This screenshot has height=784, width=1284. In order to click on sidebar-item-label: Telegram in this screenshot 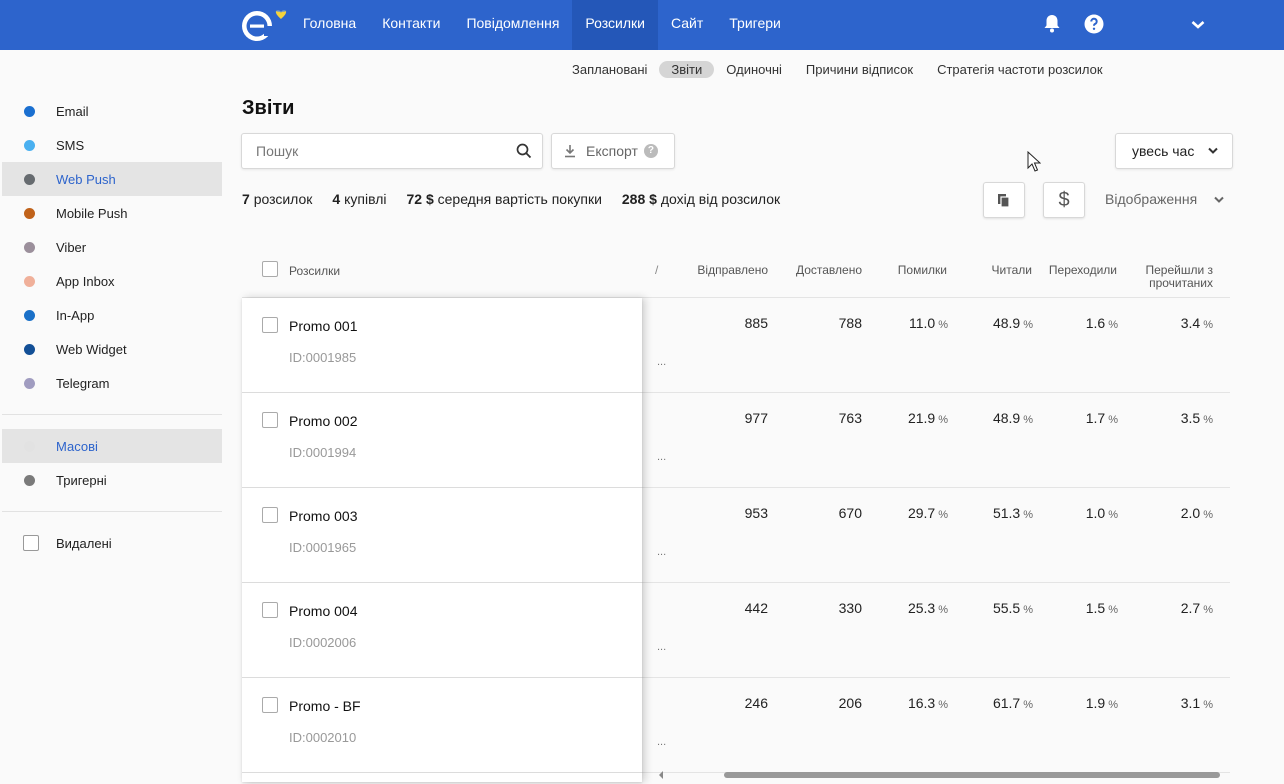, I will do `click(83, 383)`.